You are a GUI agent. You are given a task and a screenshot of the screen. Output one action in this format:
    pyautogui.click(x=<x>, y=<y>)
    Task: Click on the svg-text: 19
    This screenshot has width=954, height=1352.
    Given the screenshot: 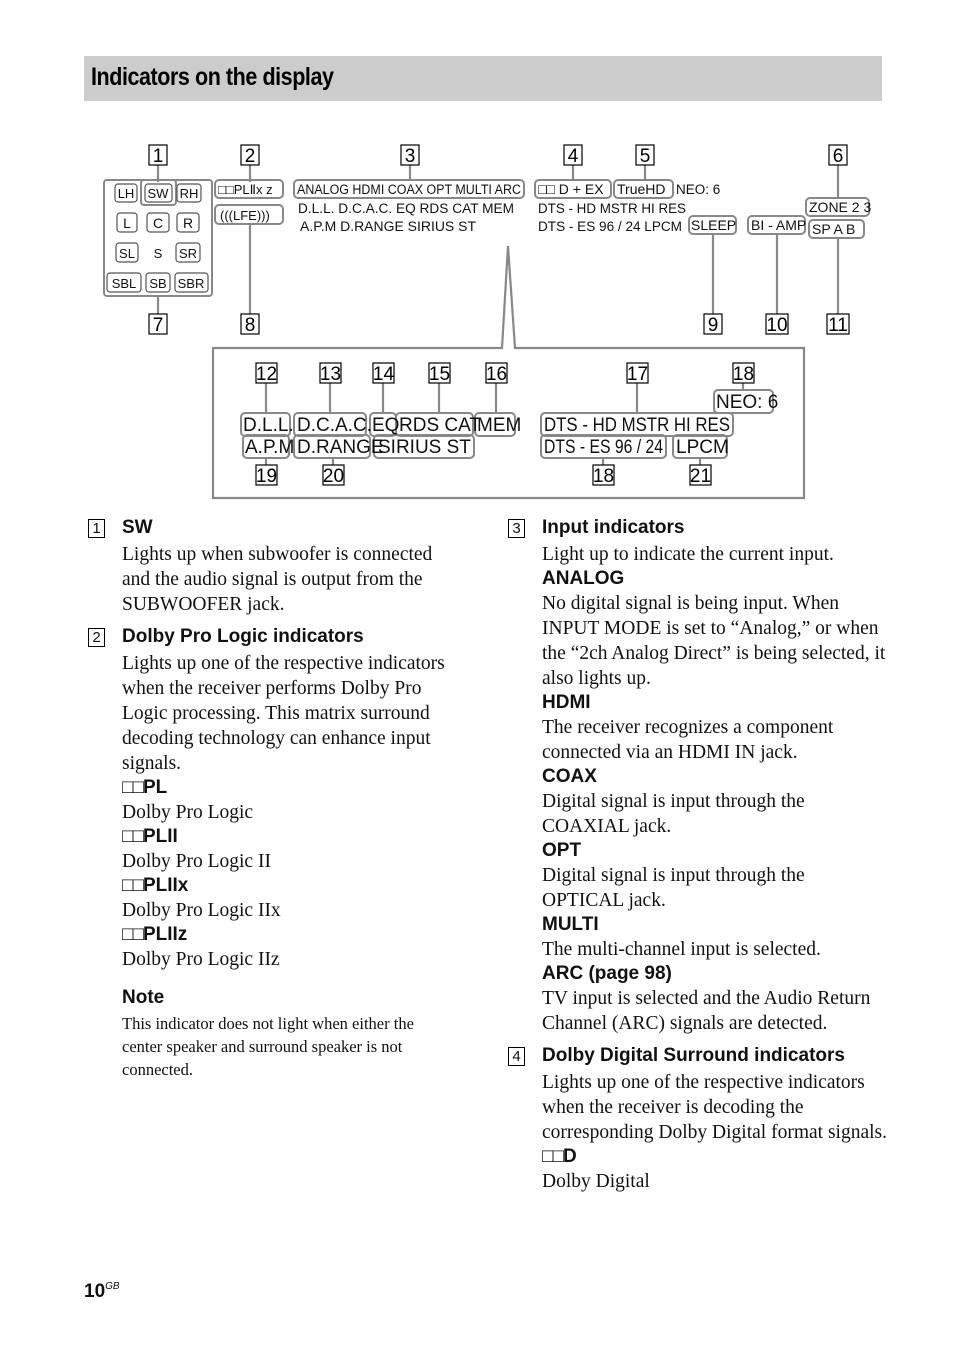 What is the action you would take?
    pyautogui.click(x=266, y=476)
    